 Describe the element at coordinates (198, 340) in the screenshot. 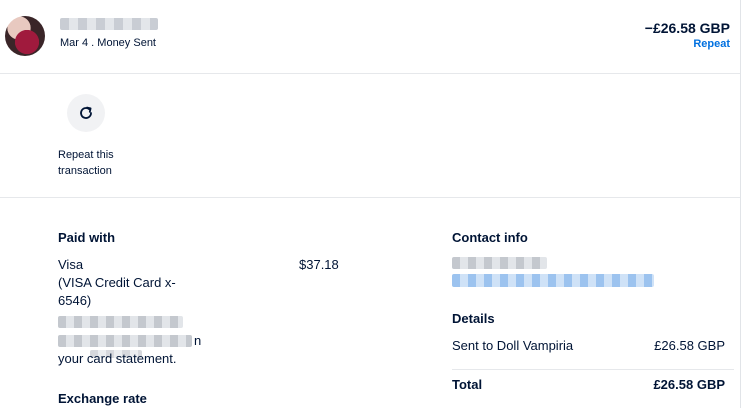

I see `statement-note-end: n` at that location.